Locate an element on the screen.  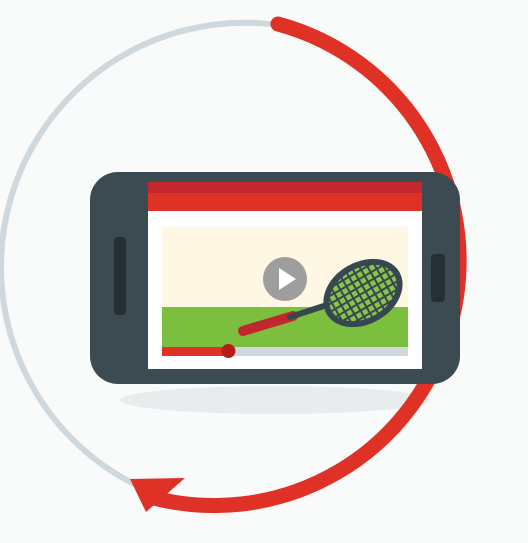
screen-header-top is located at coordinates (285, 188).